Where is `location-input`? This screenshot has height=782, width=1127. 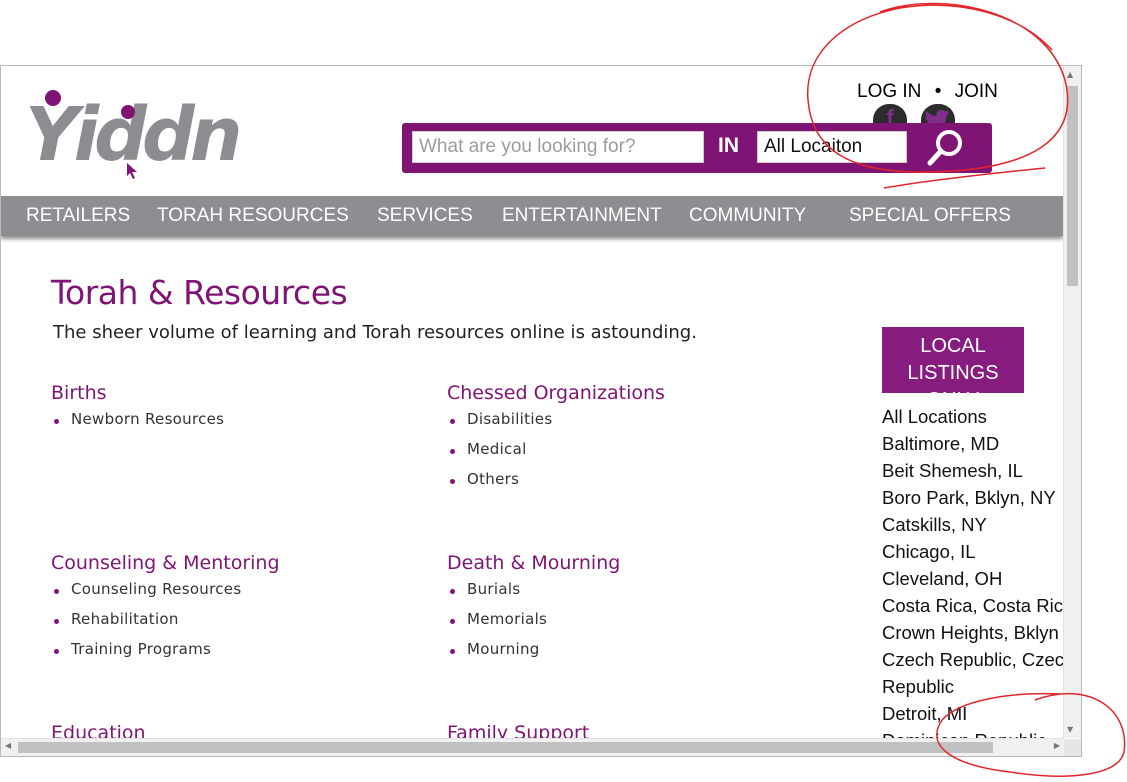
location-input is located at coordinates (832, 147).